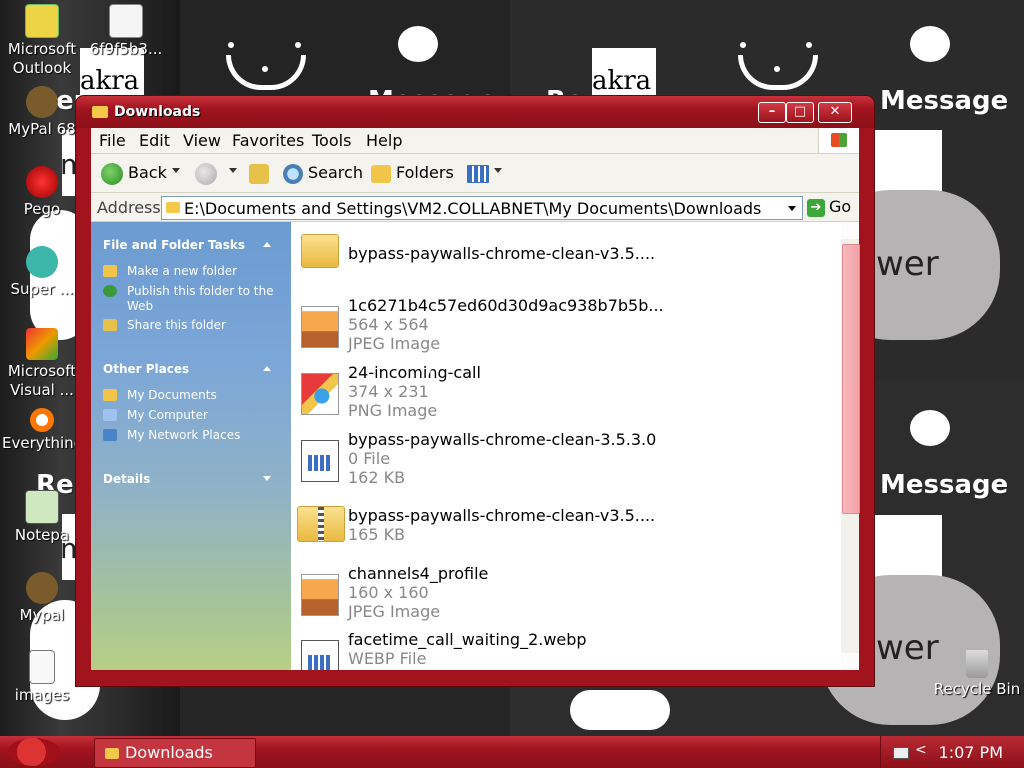 Image resolution: width=1024 pixels, height=768 pixels. Describe the element at coordinates (42, 182) in the screenshot. I see `pego-icon` at that location.